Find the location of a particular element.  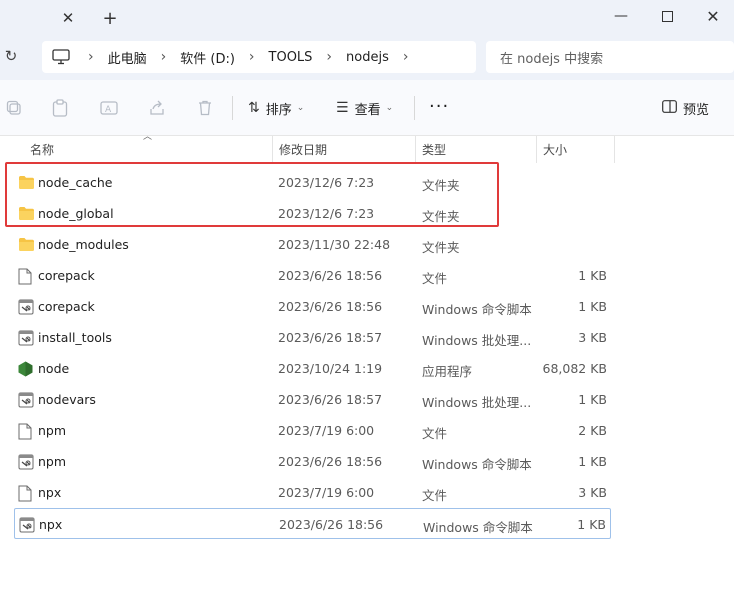

preview-label: 预览 is located at coordinates (696, 110).